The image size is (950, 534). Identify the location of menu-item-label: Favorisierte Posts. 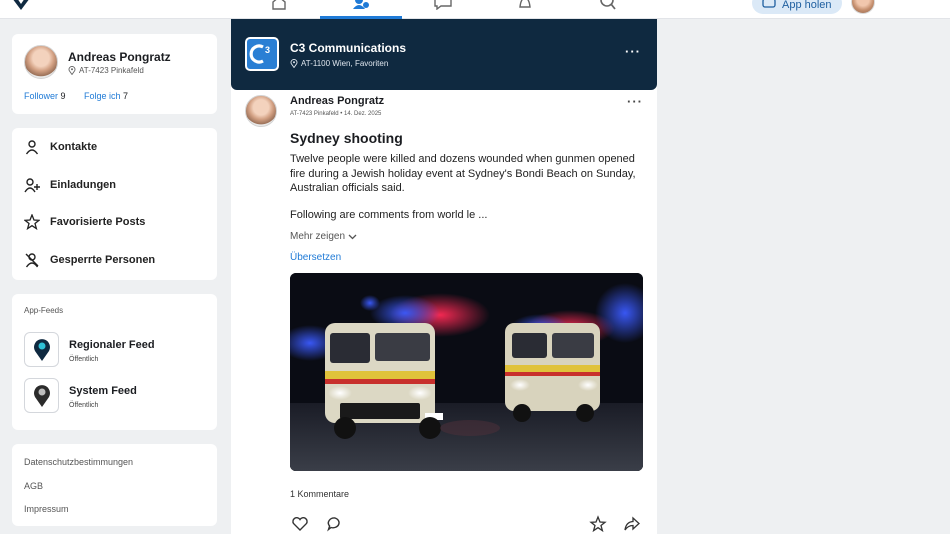
(98, 222).